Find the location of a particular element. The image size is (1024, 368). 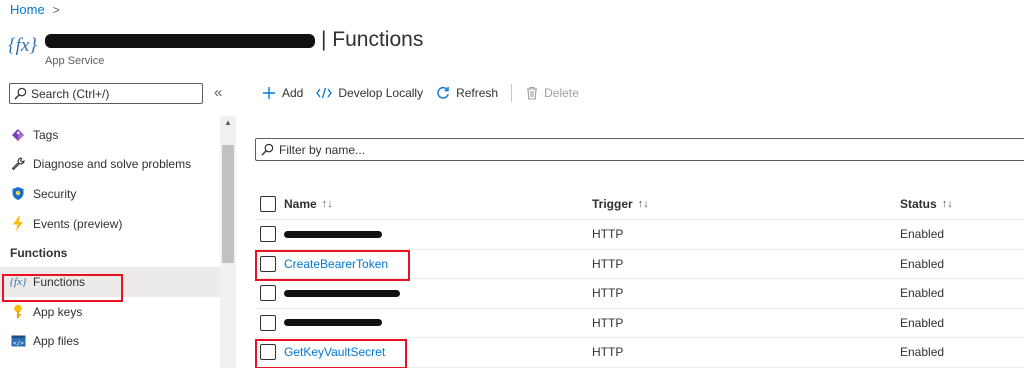

page-header: {fx} | Functions App Service is located at coordinates (215, 48).